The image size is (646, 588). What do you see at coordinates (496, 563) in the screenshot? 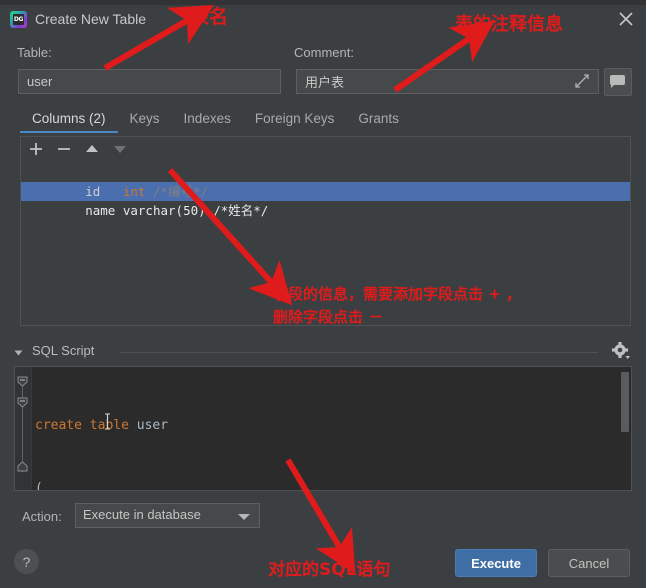
I see `execute-button: Execute` at bounding box center [496, 563].